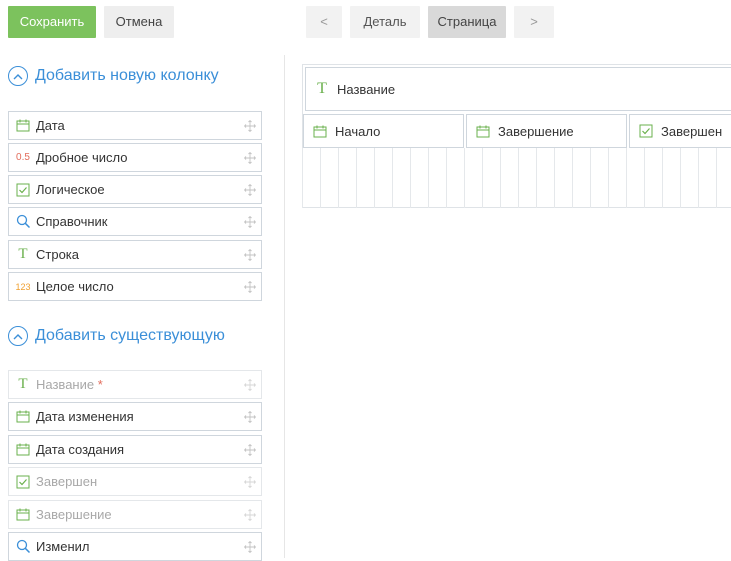 The height and width of the screenshot is (561, 731). I want to click on decimal-icon: 0.5, so click(23, 157).